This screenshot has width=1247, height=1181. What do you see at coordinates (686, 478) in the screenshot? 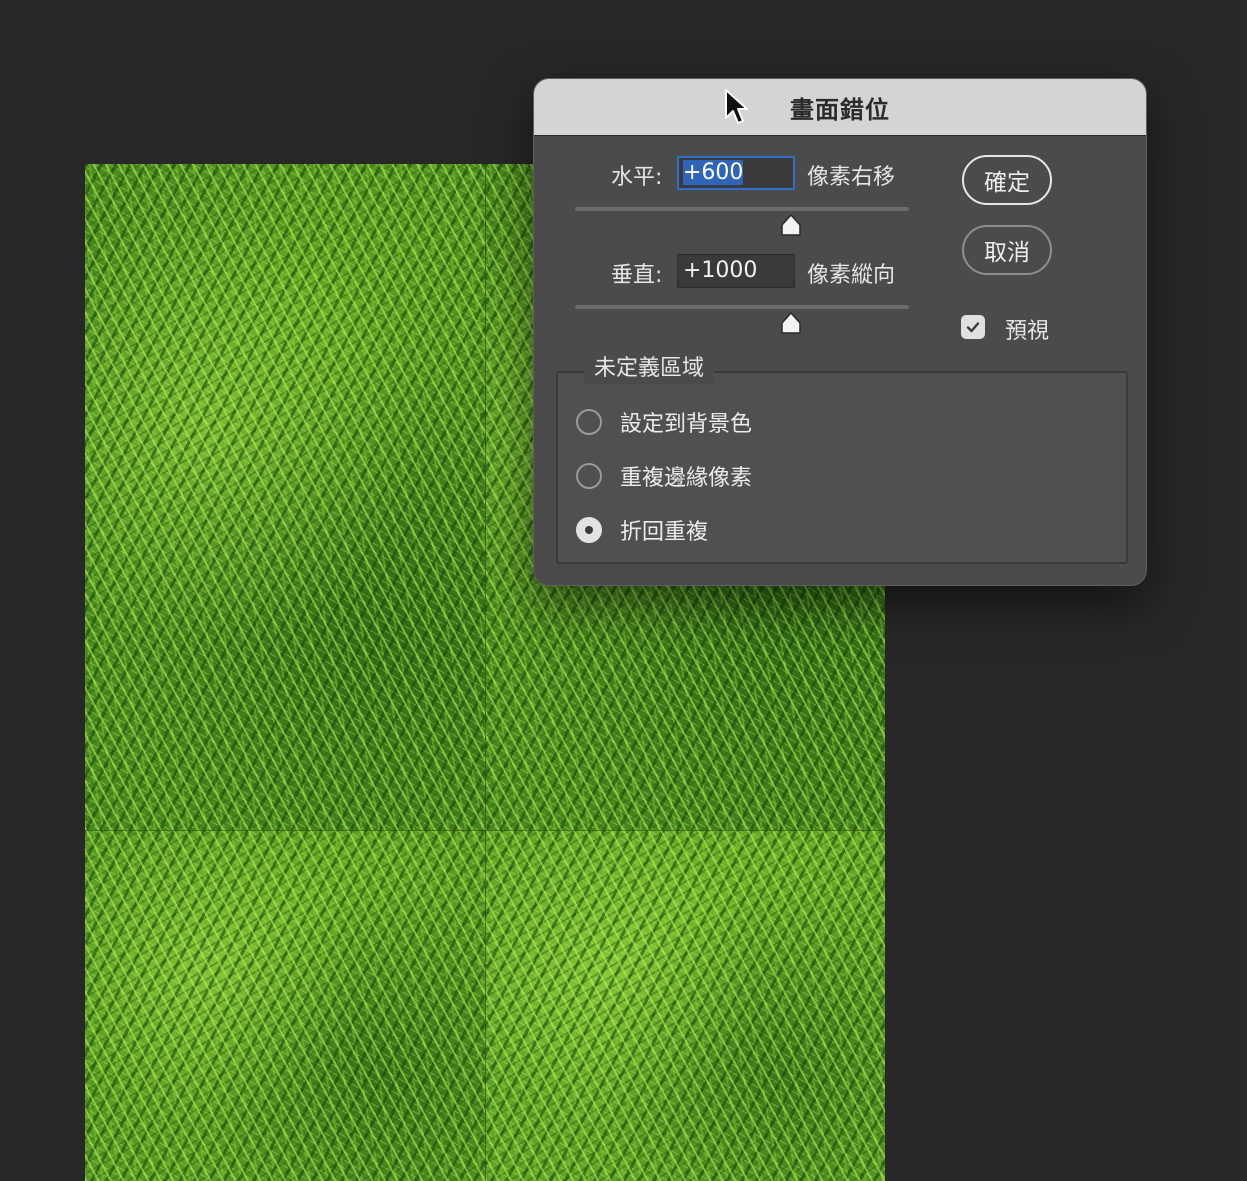
I see `radio-label: 重複邊緣像素` at bounding box center [686, 478].